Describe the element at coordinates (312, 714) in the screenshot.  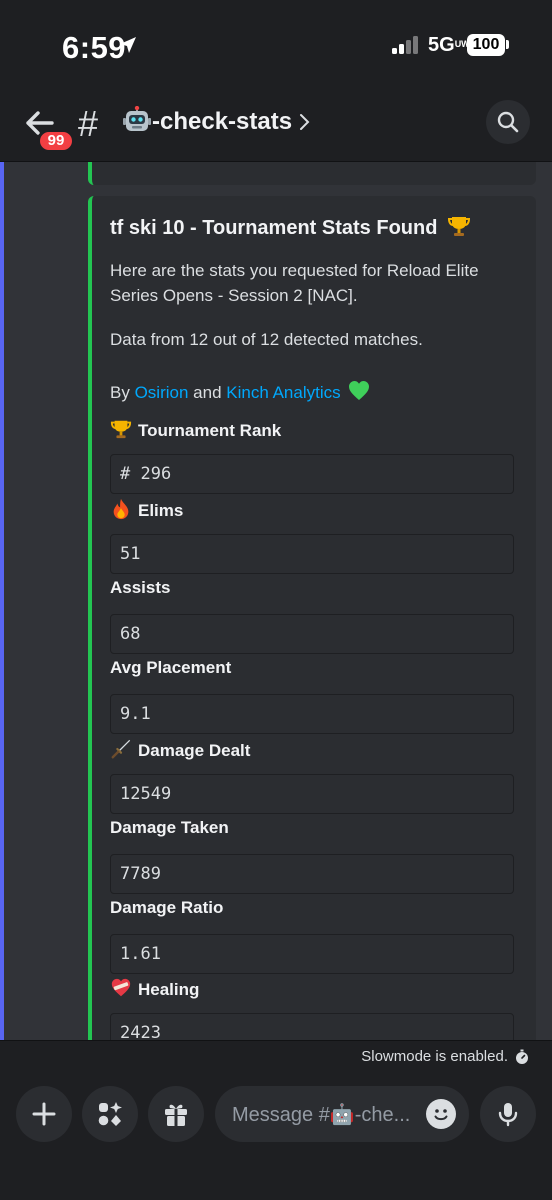
I see `field-value-avg-placement: 9.1` at that location.